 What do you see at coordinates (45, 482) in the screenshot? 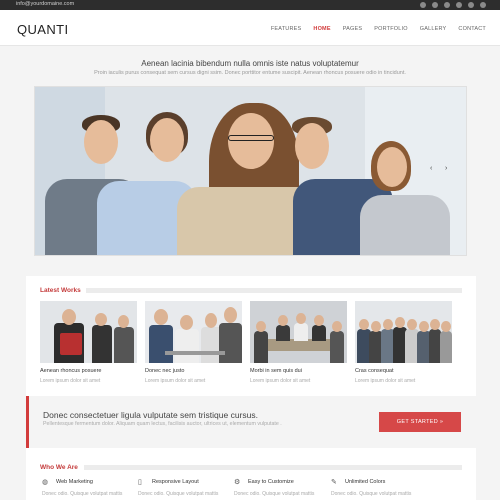
I see `globe-icon: ◍` at bounding box center [45, 482].